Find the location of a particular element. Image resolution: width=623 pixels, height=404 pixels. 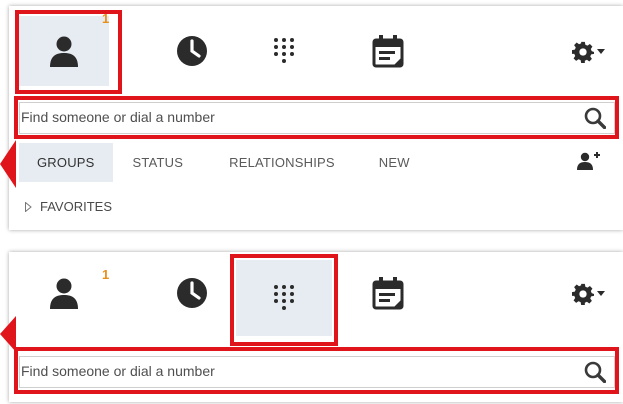

favorites-label: FAVORITES is located at coordinates (76, 206).